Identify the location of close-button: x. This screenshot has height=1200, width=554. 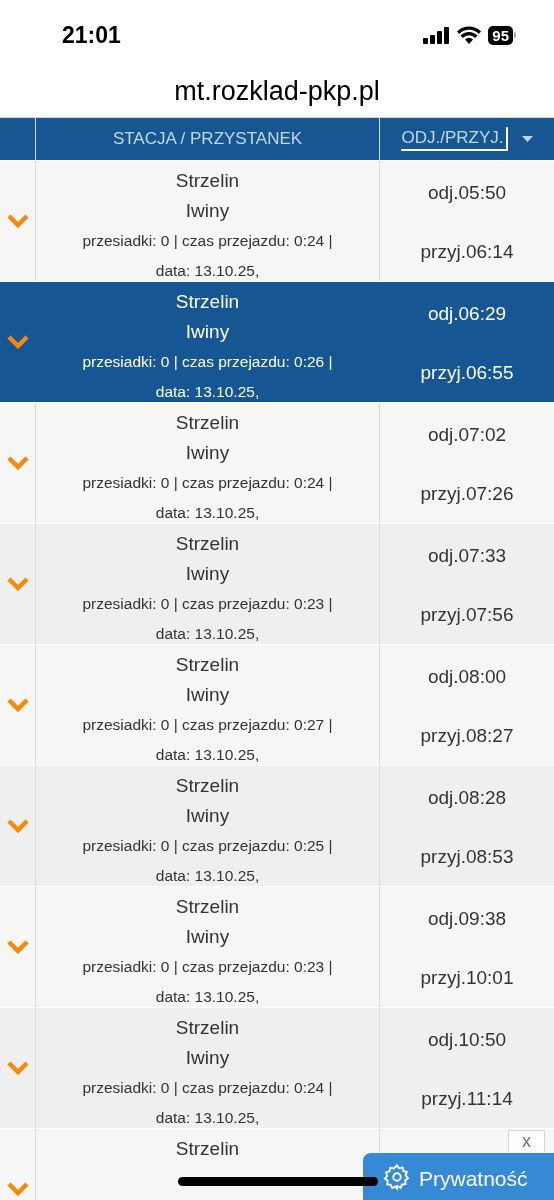
(526, 1141).